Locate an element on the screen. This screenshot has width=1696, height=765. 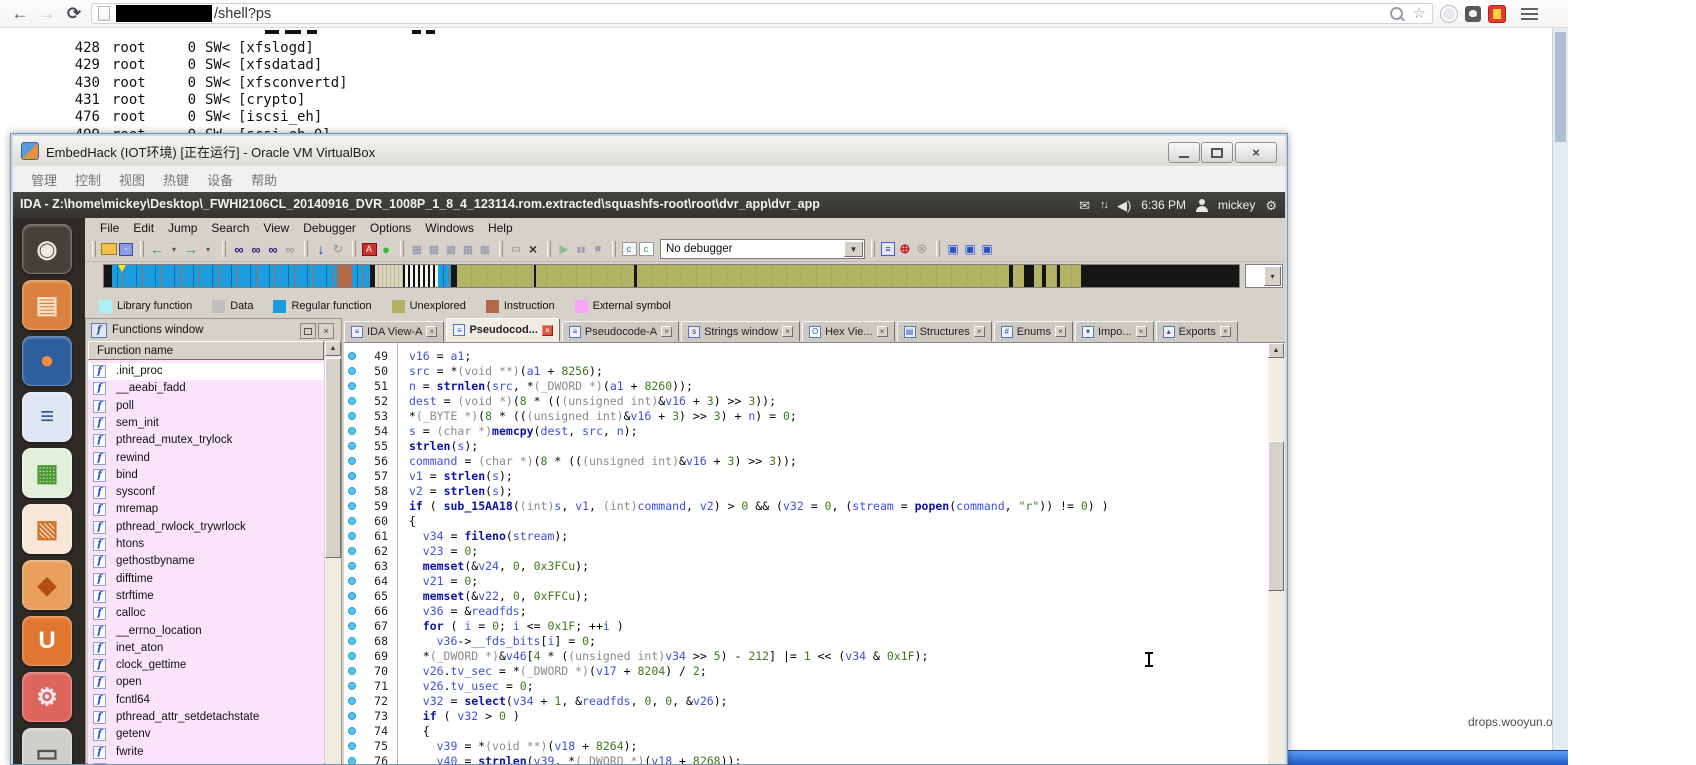
chrome-menu-icon is located at coordinates (1529, 13).